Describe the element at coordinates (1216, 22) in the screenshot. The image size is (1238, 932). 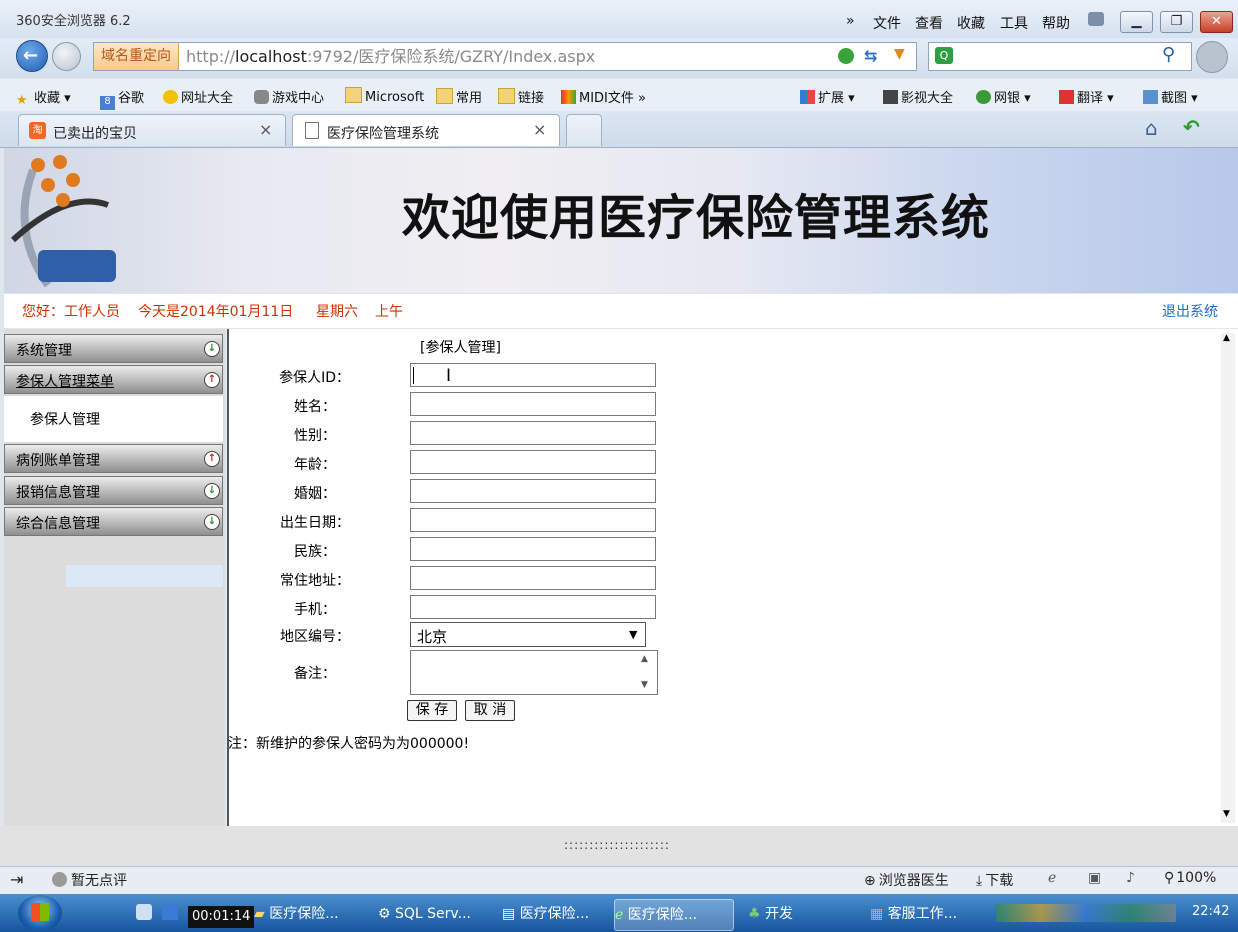
I see `close-window-button: ✕` at that location.